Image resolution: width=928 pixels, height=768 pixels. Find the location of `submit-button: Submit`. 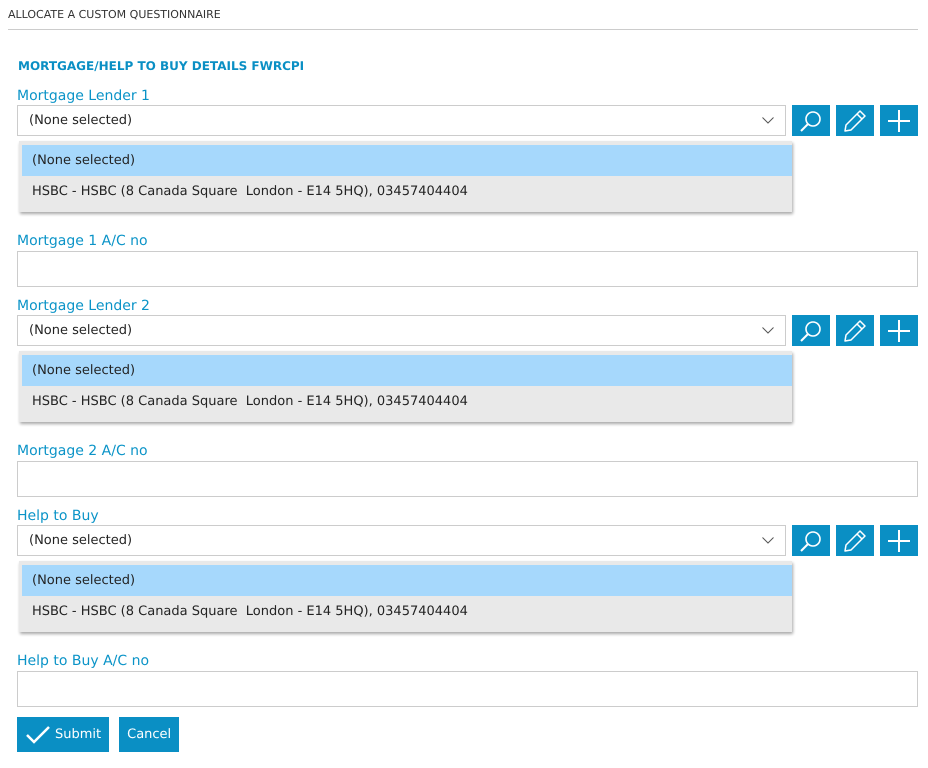

submit-button: Submit is located at coordinates (63, 734).